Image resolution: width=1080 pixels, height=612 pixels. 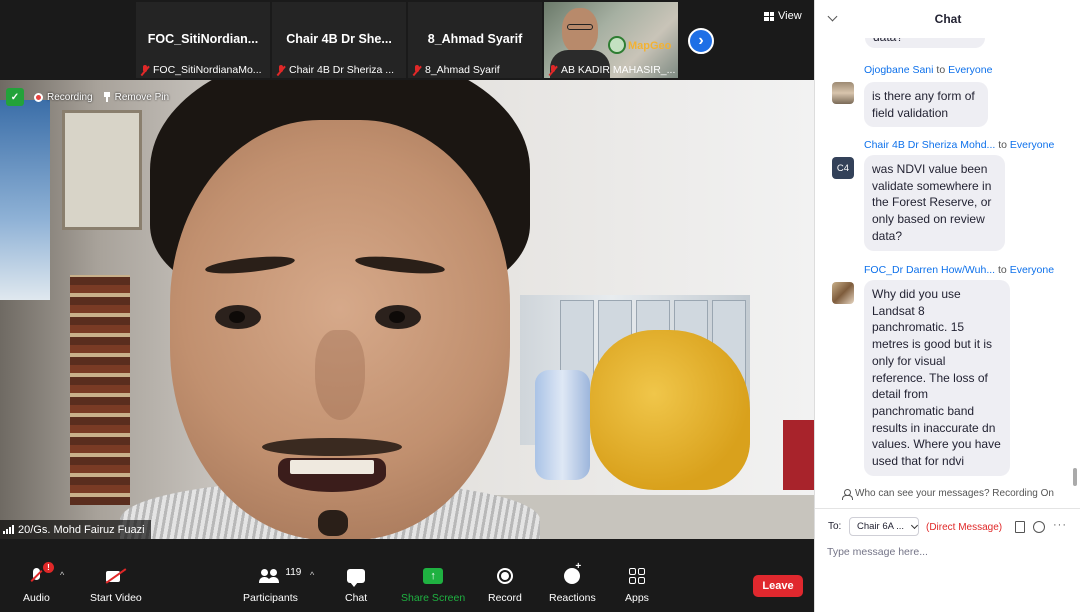 I want to click on avatar: C4, so click(x=843, y=168).